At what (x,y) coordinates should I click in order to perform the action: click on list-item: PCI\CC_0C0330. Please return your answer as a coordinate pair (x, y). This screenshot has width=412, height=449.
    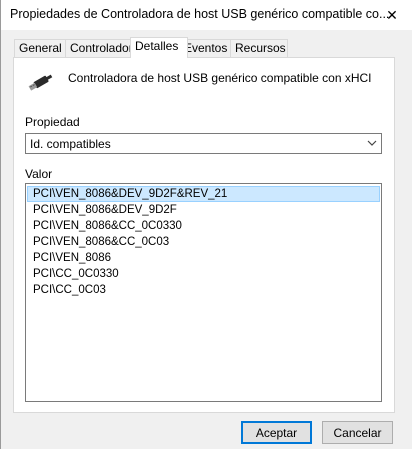
    Looking at the image, I should click on (203, 274).